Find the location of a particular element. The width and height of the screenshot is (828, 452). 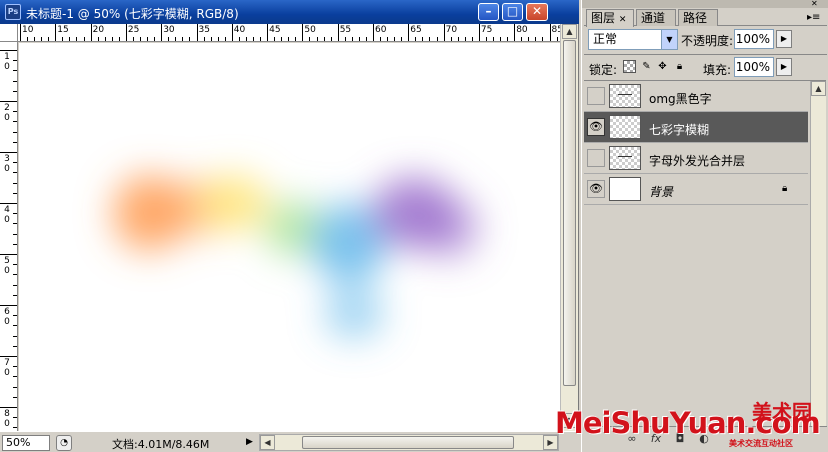

zoom-field: 50% is located at coordinates (26, 443).